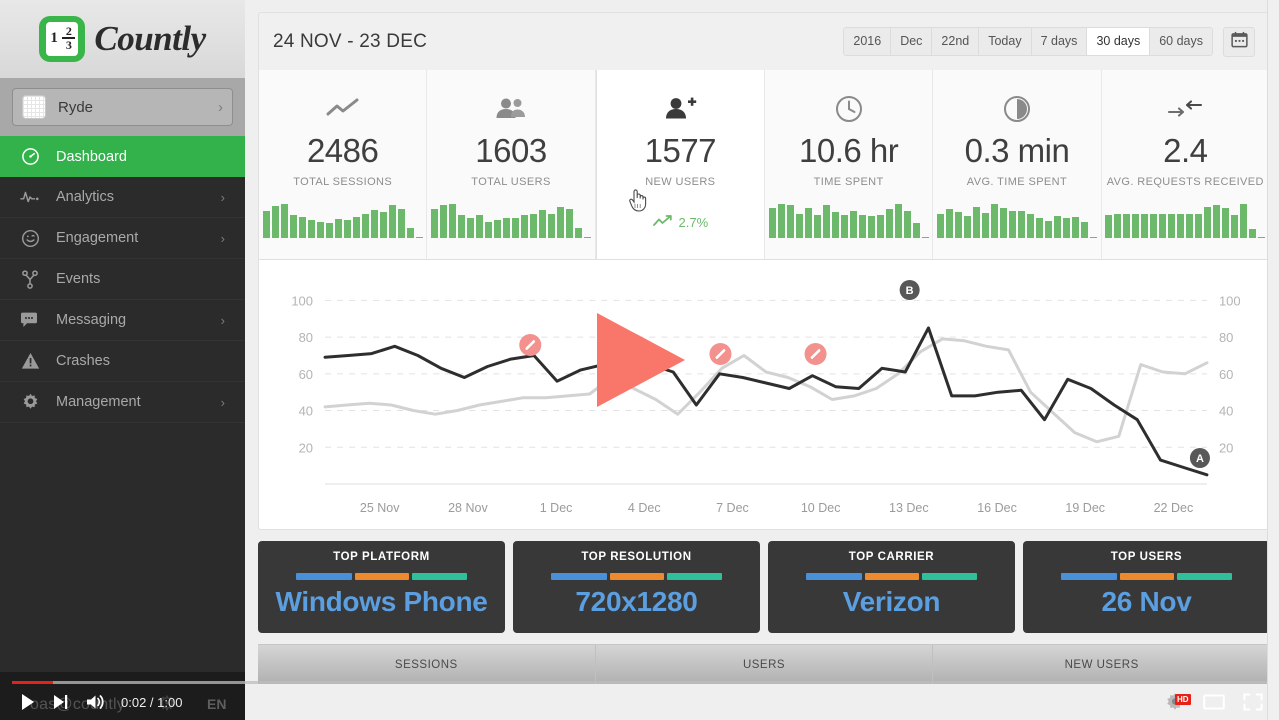 Image resolution: width=1279 pixels, height=720 pixels. What do you see at coordinates (306, 337) in the screenshot?
I see `svg-text: 80` at bounding box center [306, 337].